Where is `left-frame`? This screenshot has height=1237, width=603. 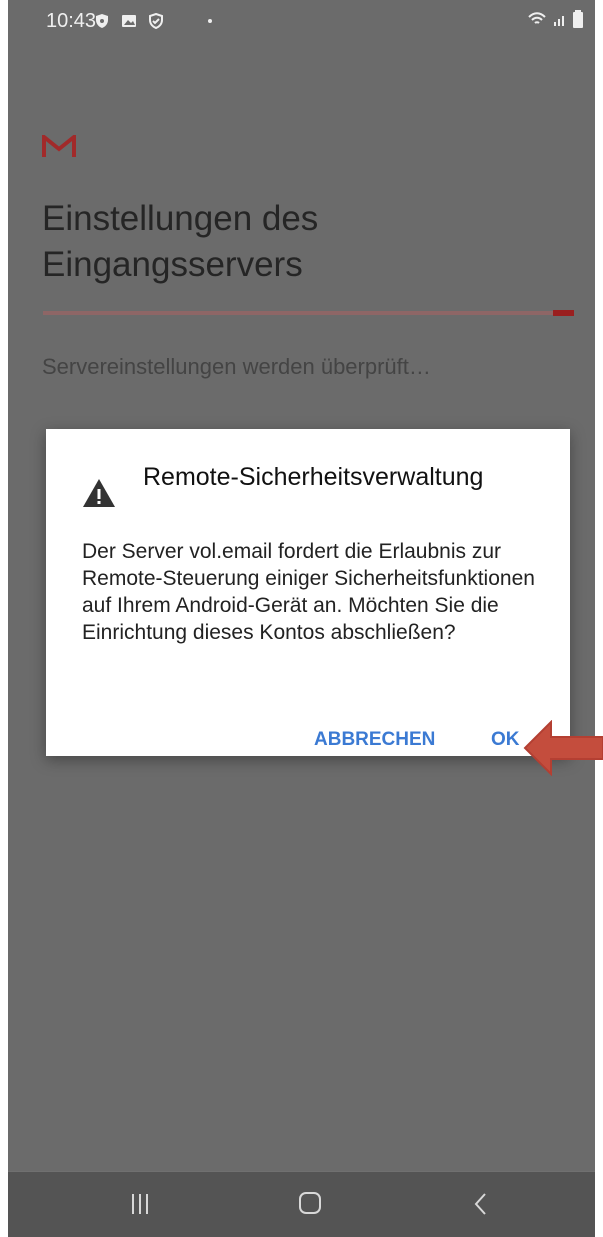 left-frame is located at coordinates (4, 618).